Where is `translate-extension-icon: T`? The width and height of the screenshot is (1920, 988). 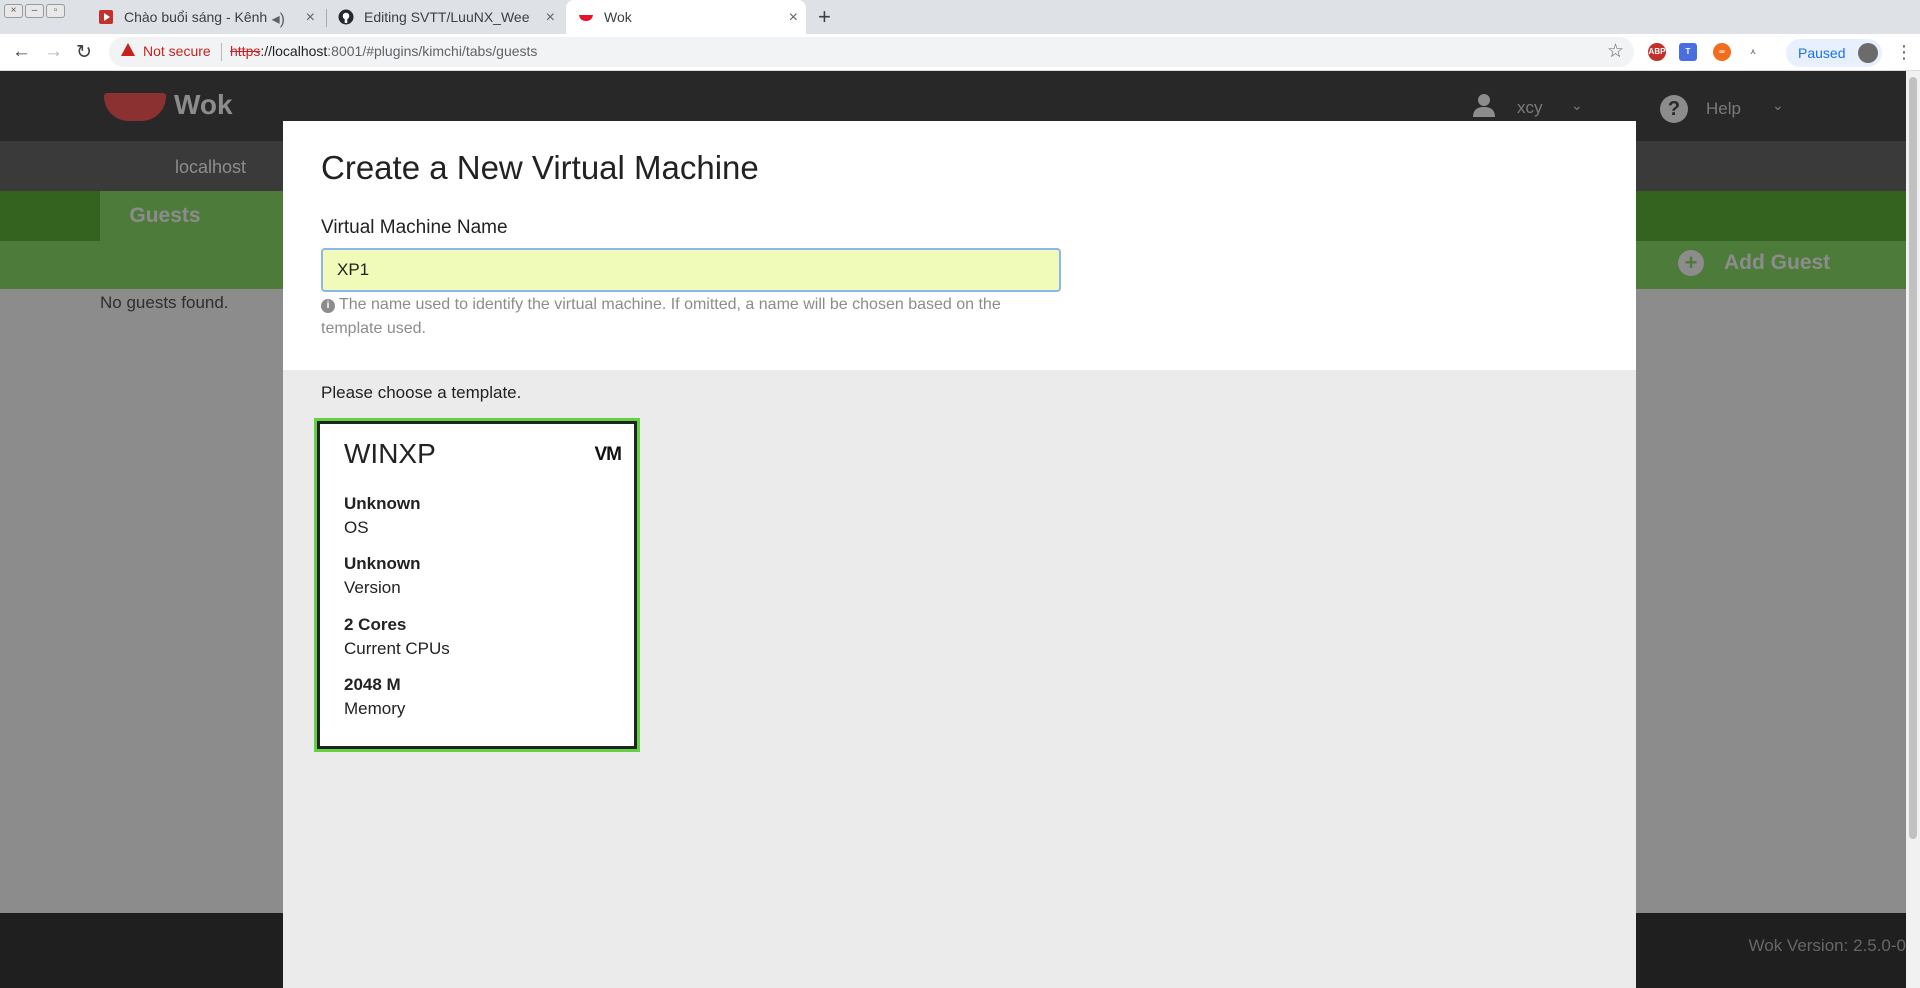
translate-extension-icon: T is located at coordinates (1688, 52).